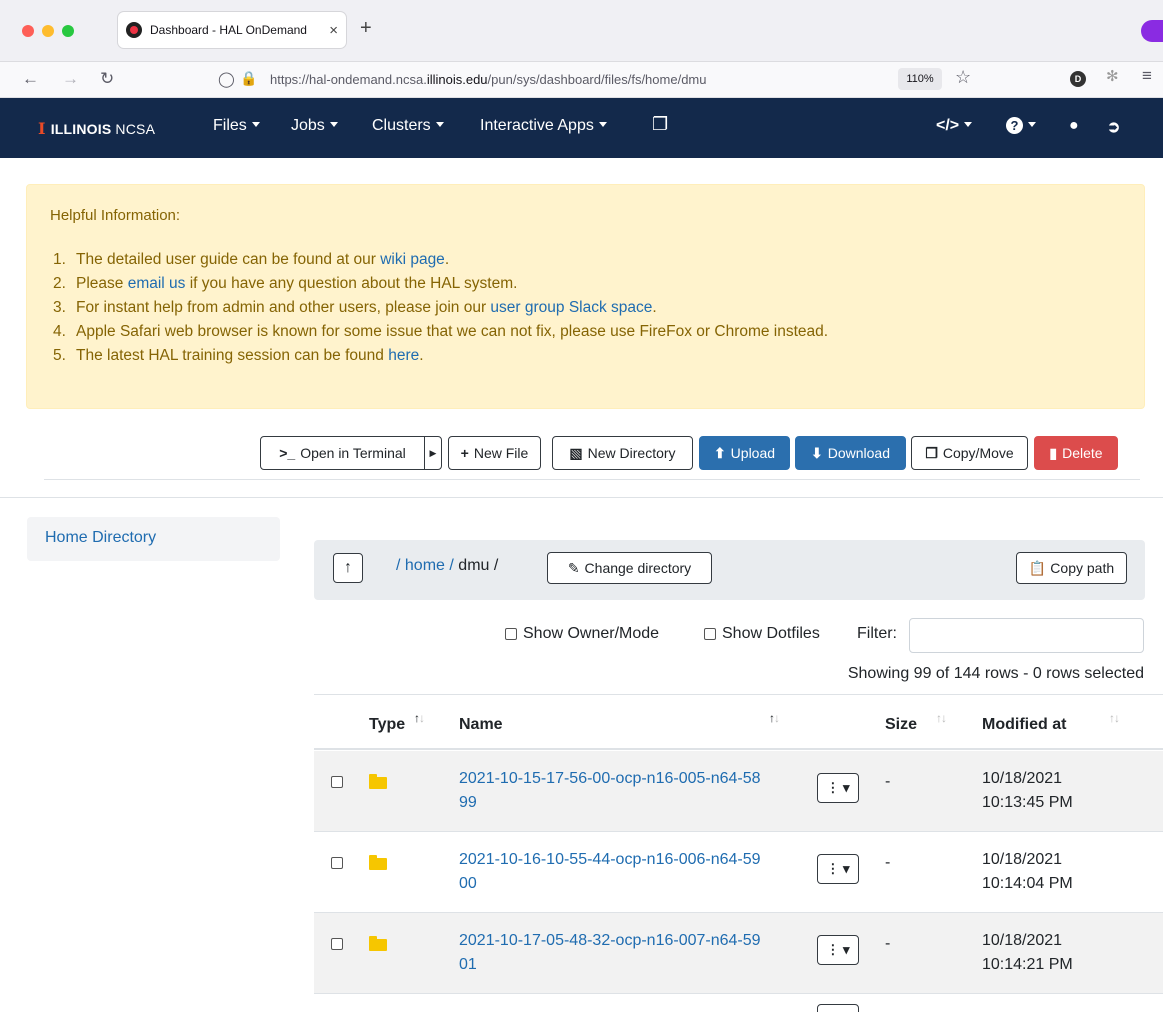 This screenshot has height=1012, width=1163. Describe the element at coordinates (232, 30) in the screenshot. I see `browser-tab-dashboard: Dashboard - HAL OnDemand ×` at that location.